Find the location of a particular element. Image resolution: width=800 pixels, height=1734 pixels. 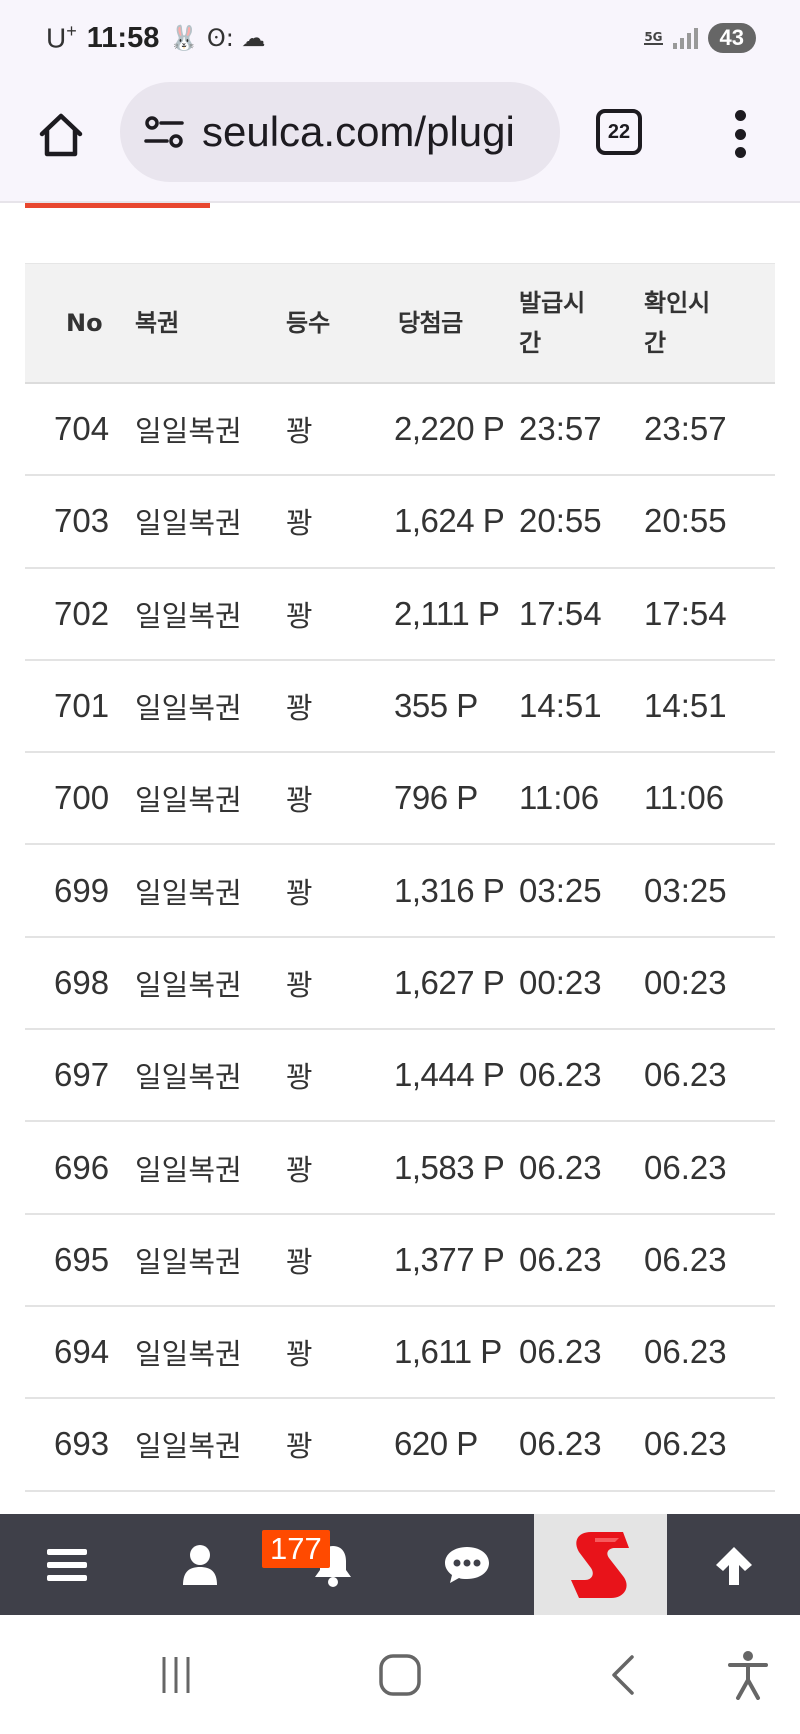

cell-prize: 2,220 P is located at coordinates (449, 429).